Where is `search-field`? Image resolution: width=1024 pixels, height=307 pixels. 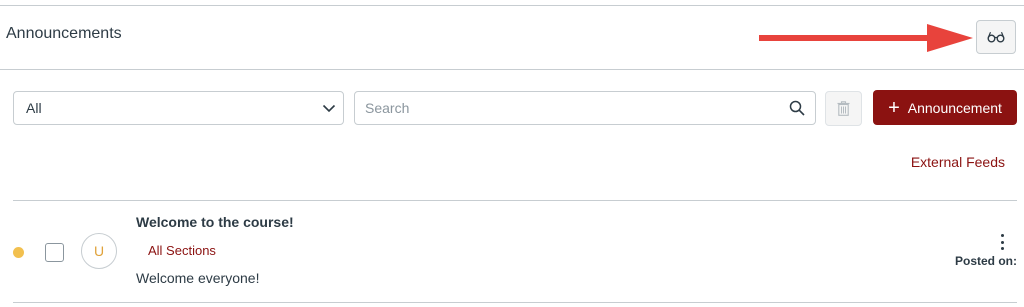
search-field is located at coordinates (585, 108).